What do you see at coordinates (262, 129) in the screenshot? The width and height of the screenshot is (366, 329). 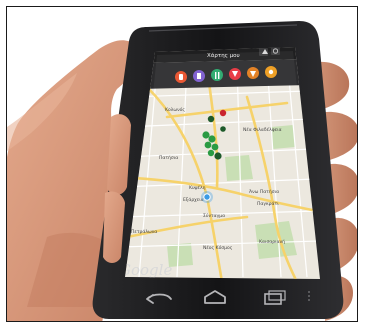 I see `map-label: Νέα Φιλαδέλφεια` at bounding box center [262, 129].